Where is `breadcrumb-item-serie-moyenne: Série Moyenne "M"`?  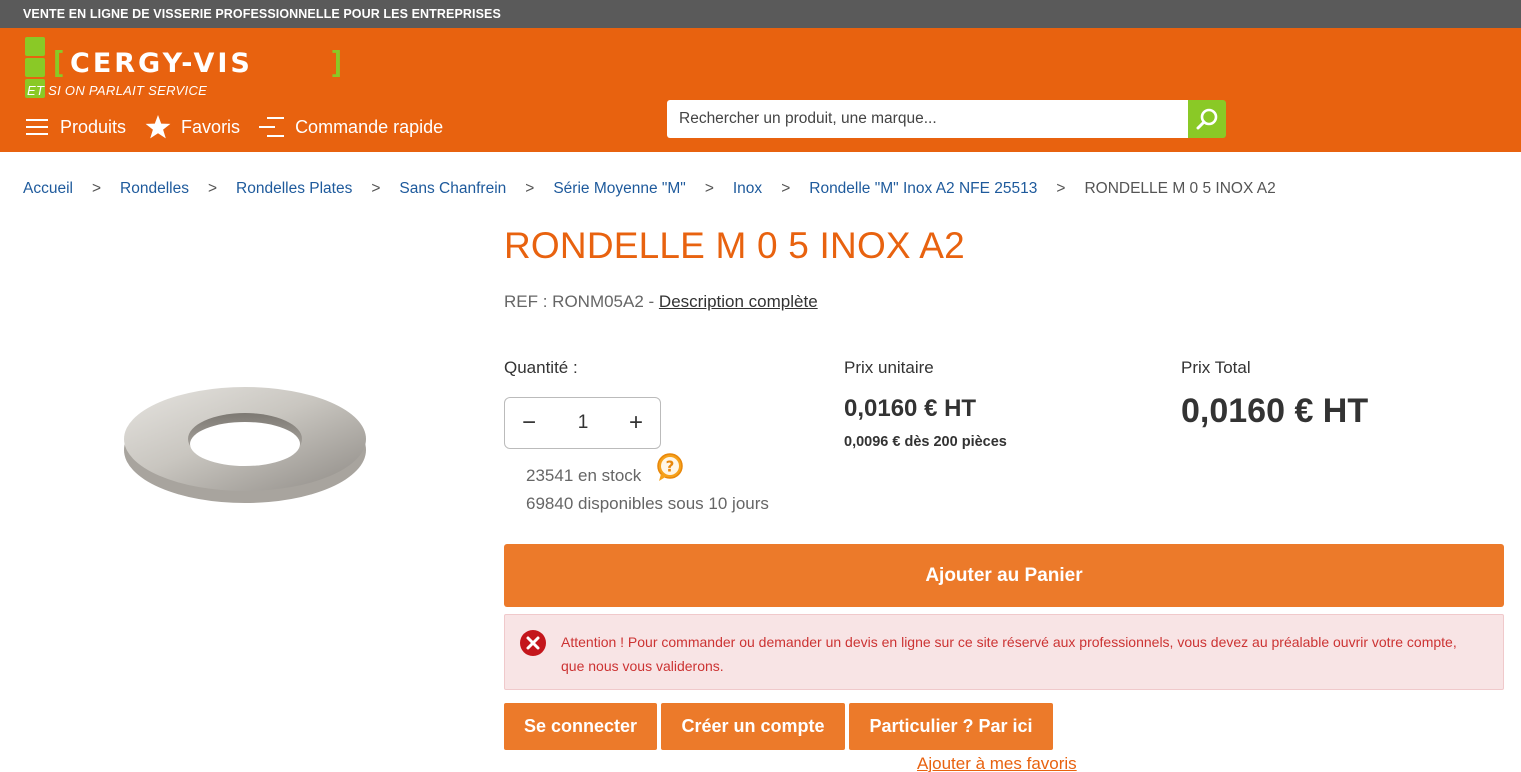 breadcrumb-item-serie-moyenne: Série Moyenne "M" is located at coordinates (619, 189).